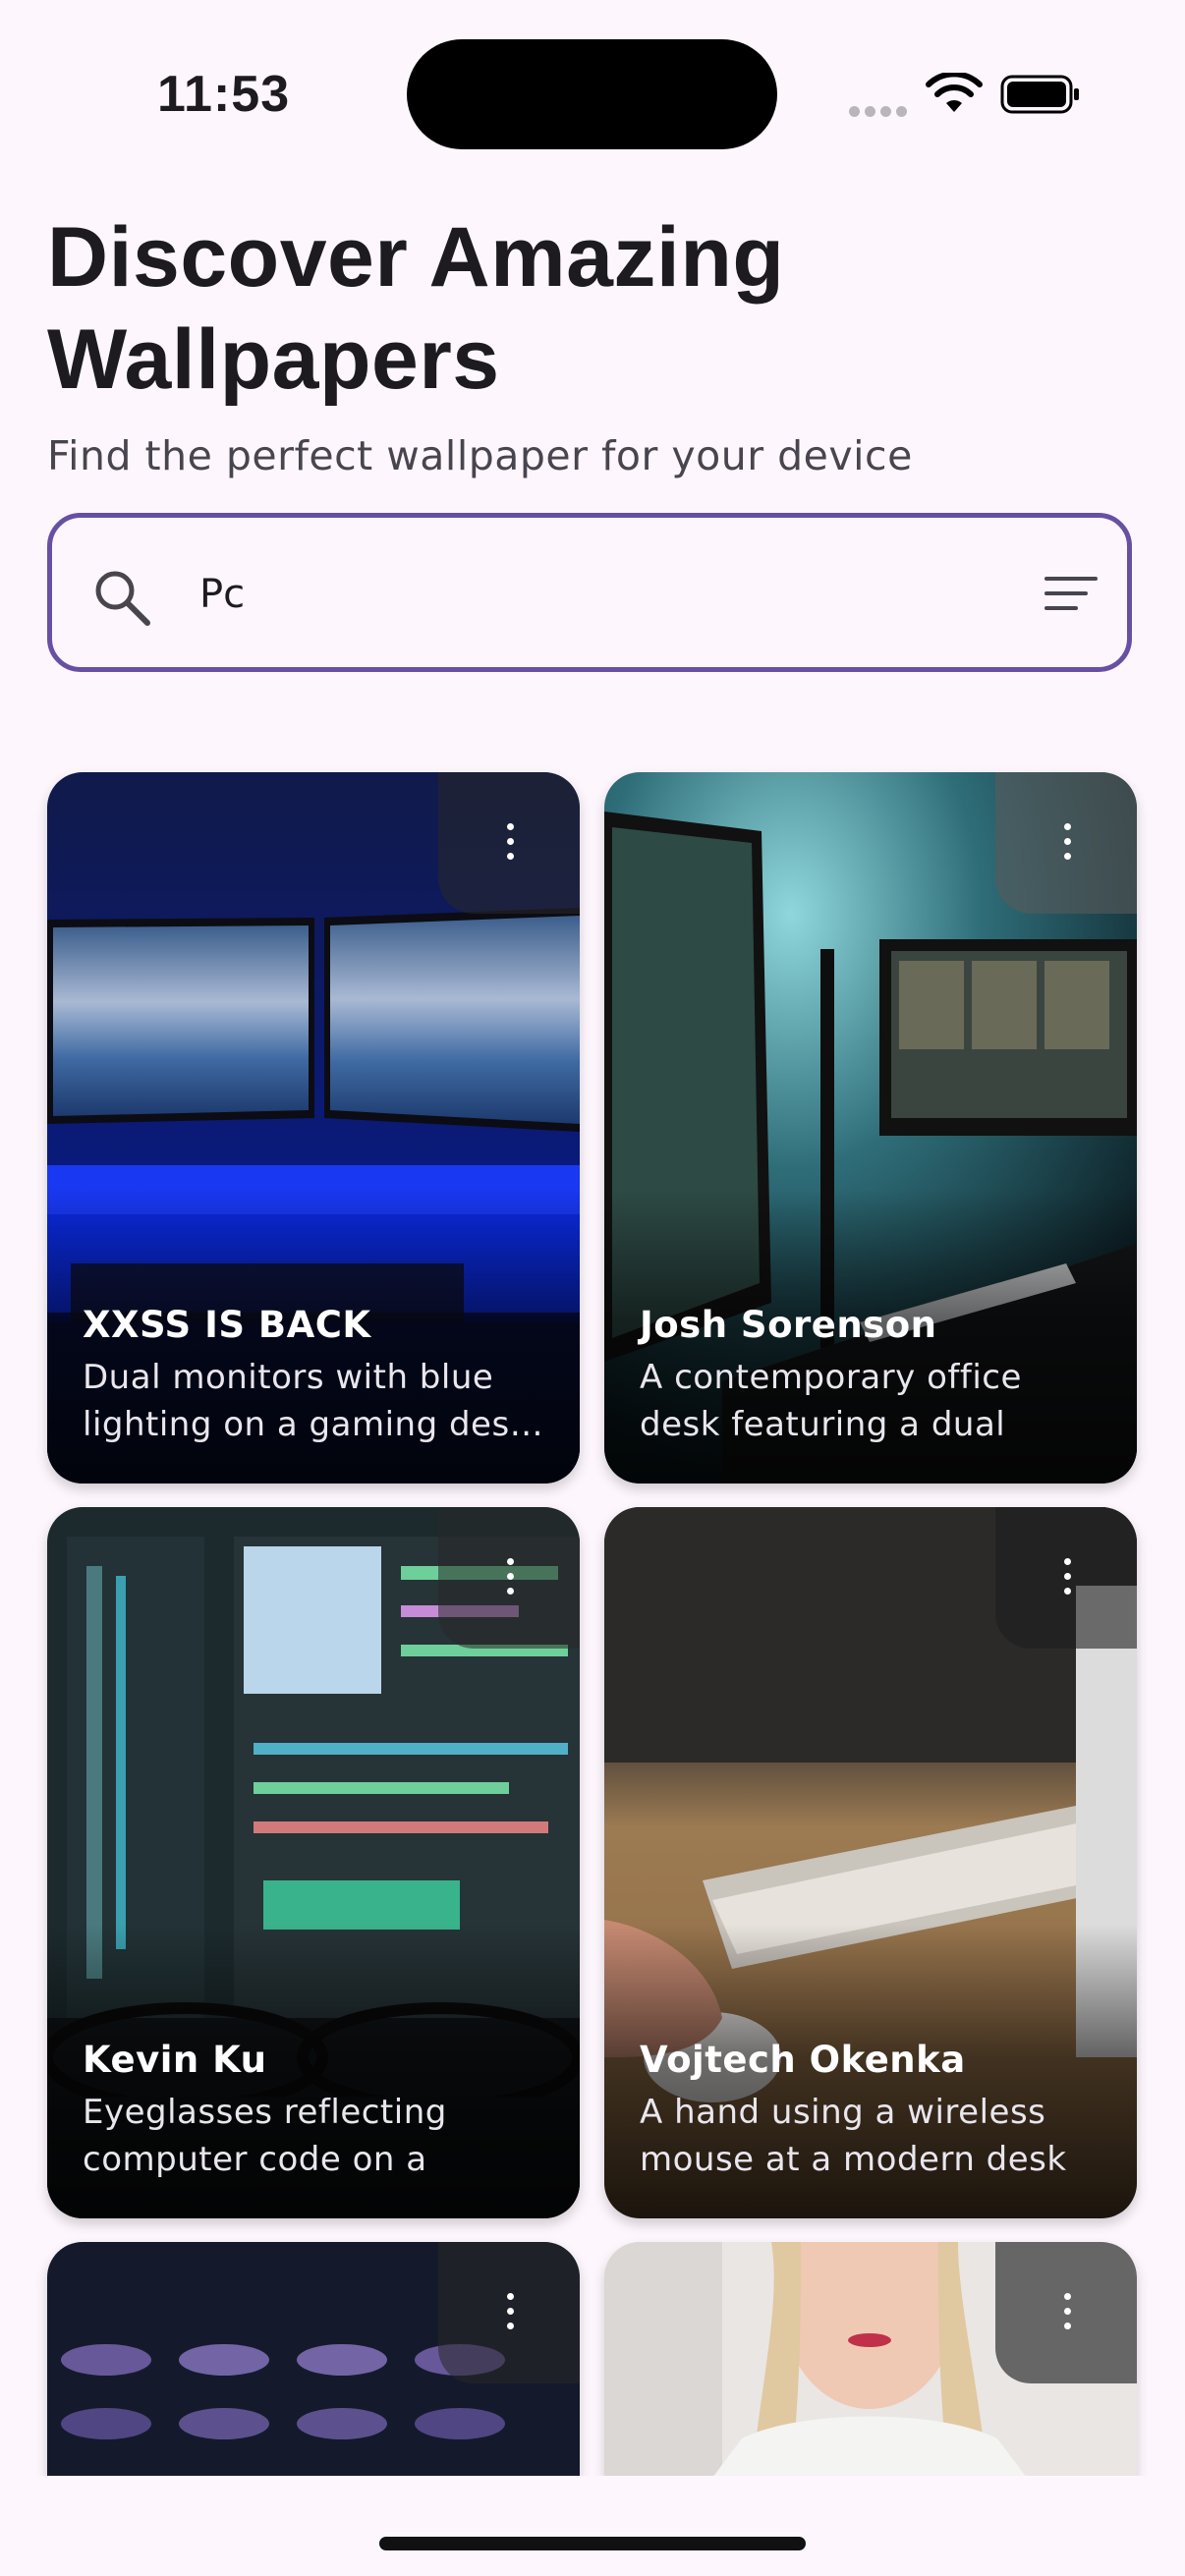  I want to click on wallpaper-author: XXSS IS BACK, so click(227, 1325).